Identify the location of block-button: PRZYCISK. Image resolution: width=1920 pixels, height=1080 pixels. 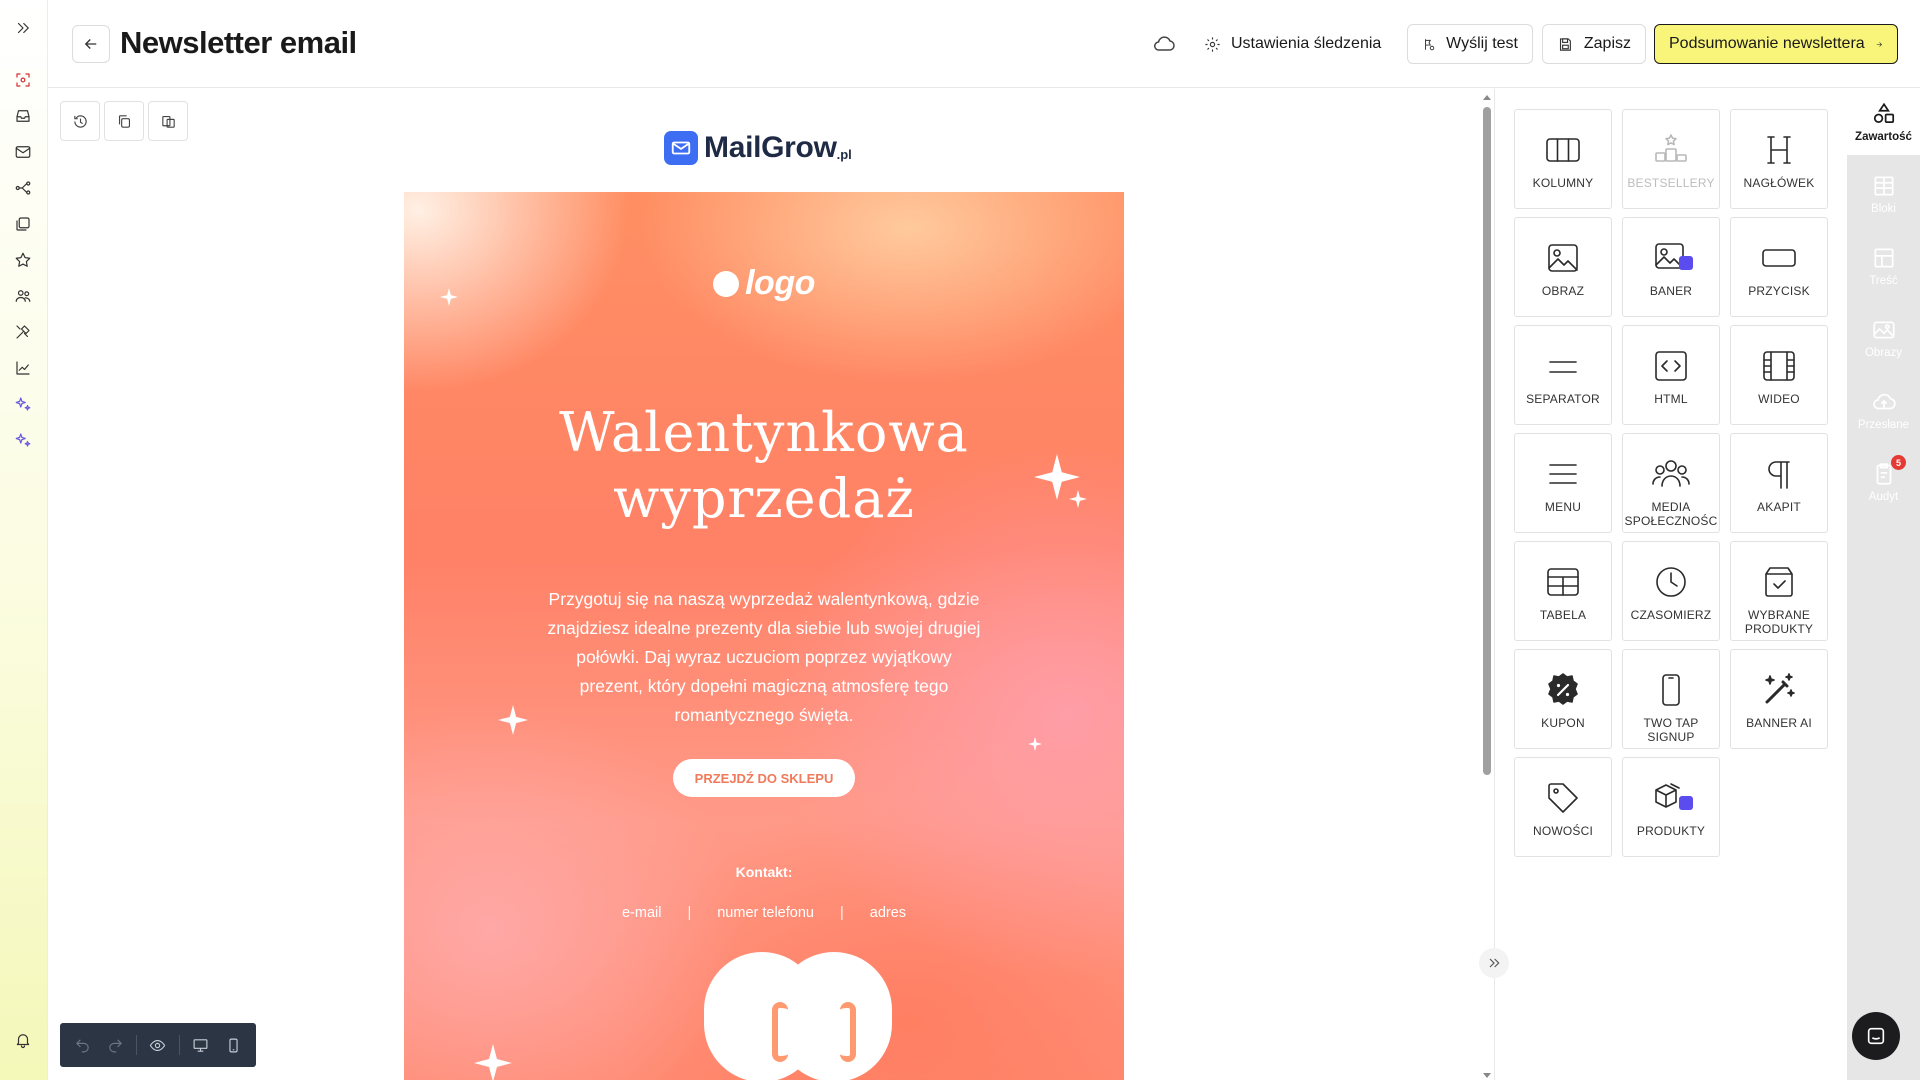
(1779, 267).